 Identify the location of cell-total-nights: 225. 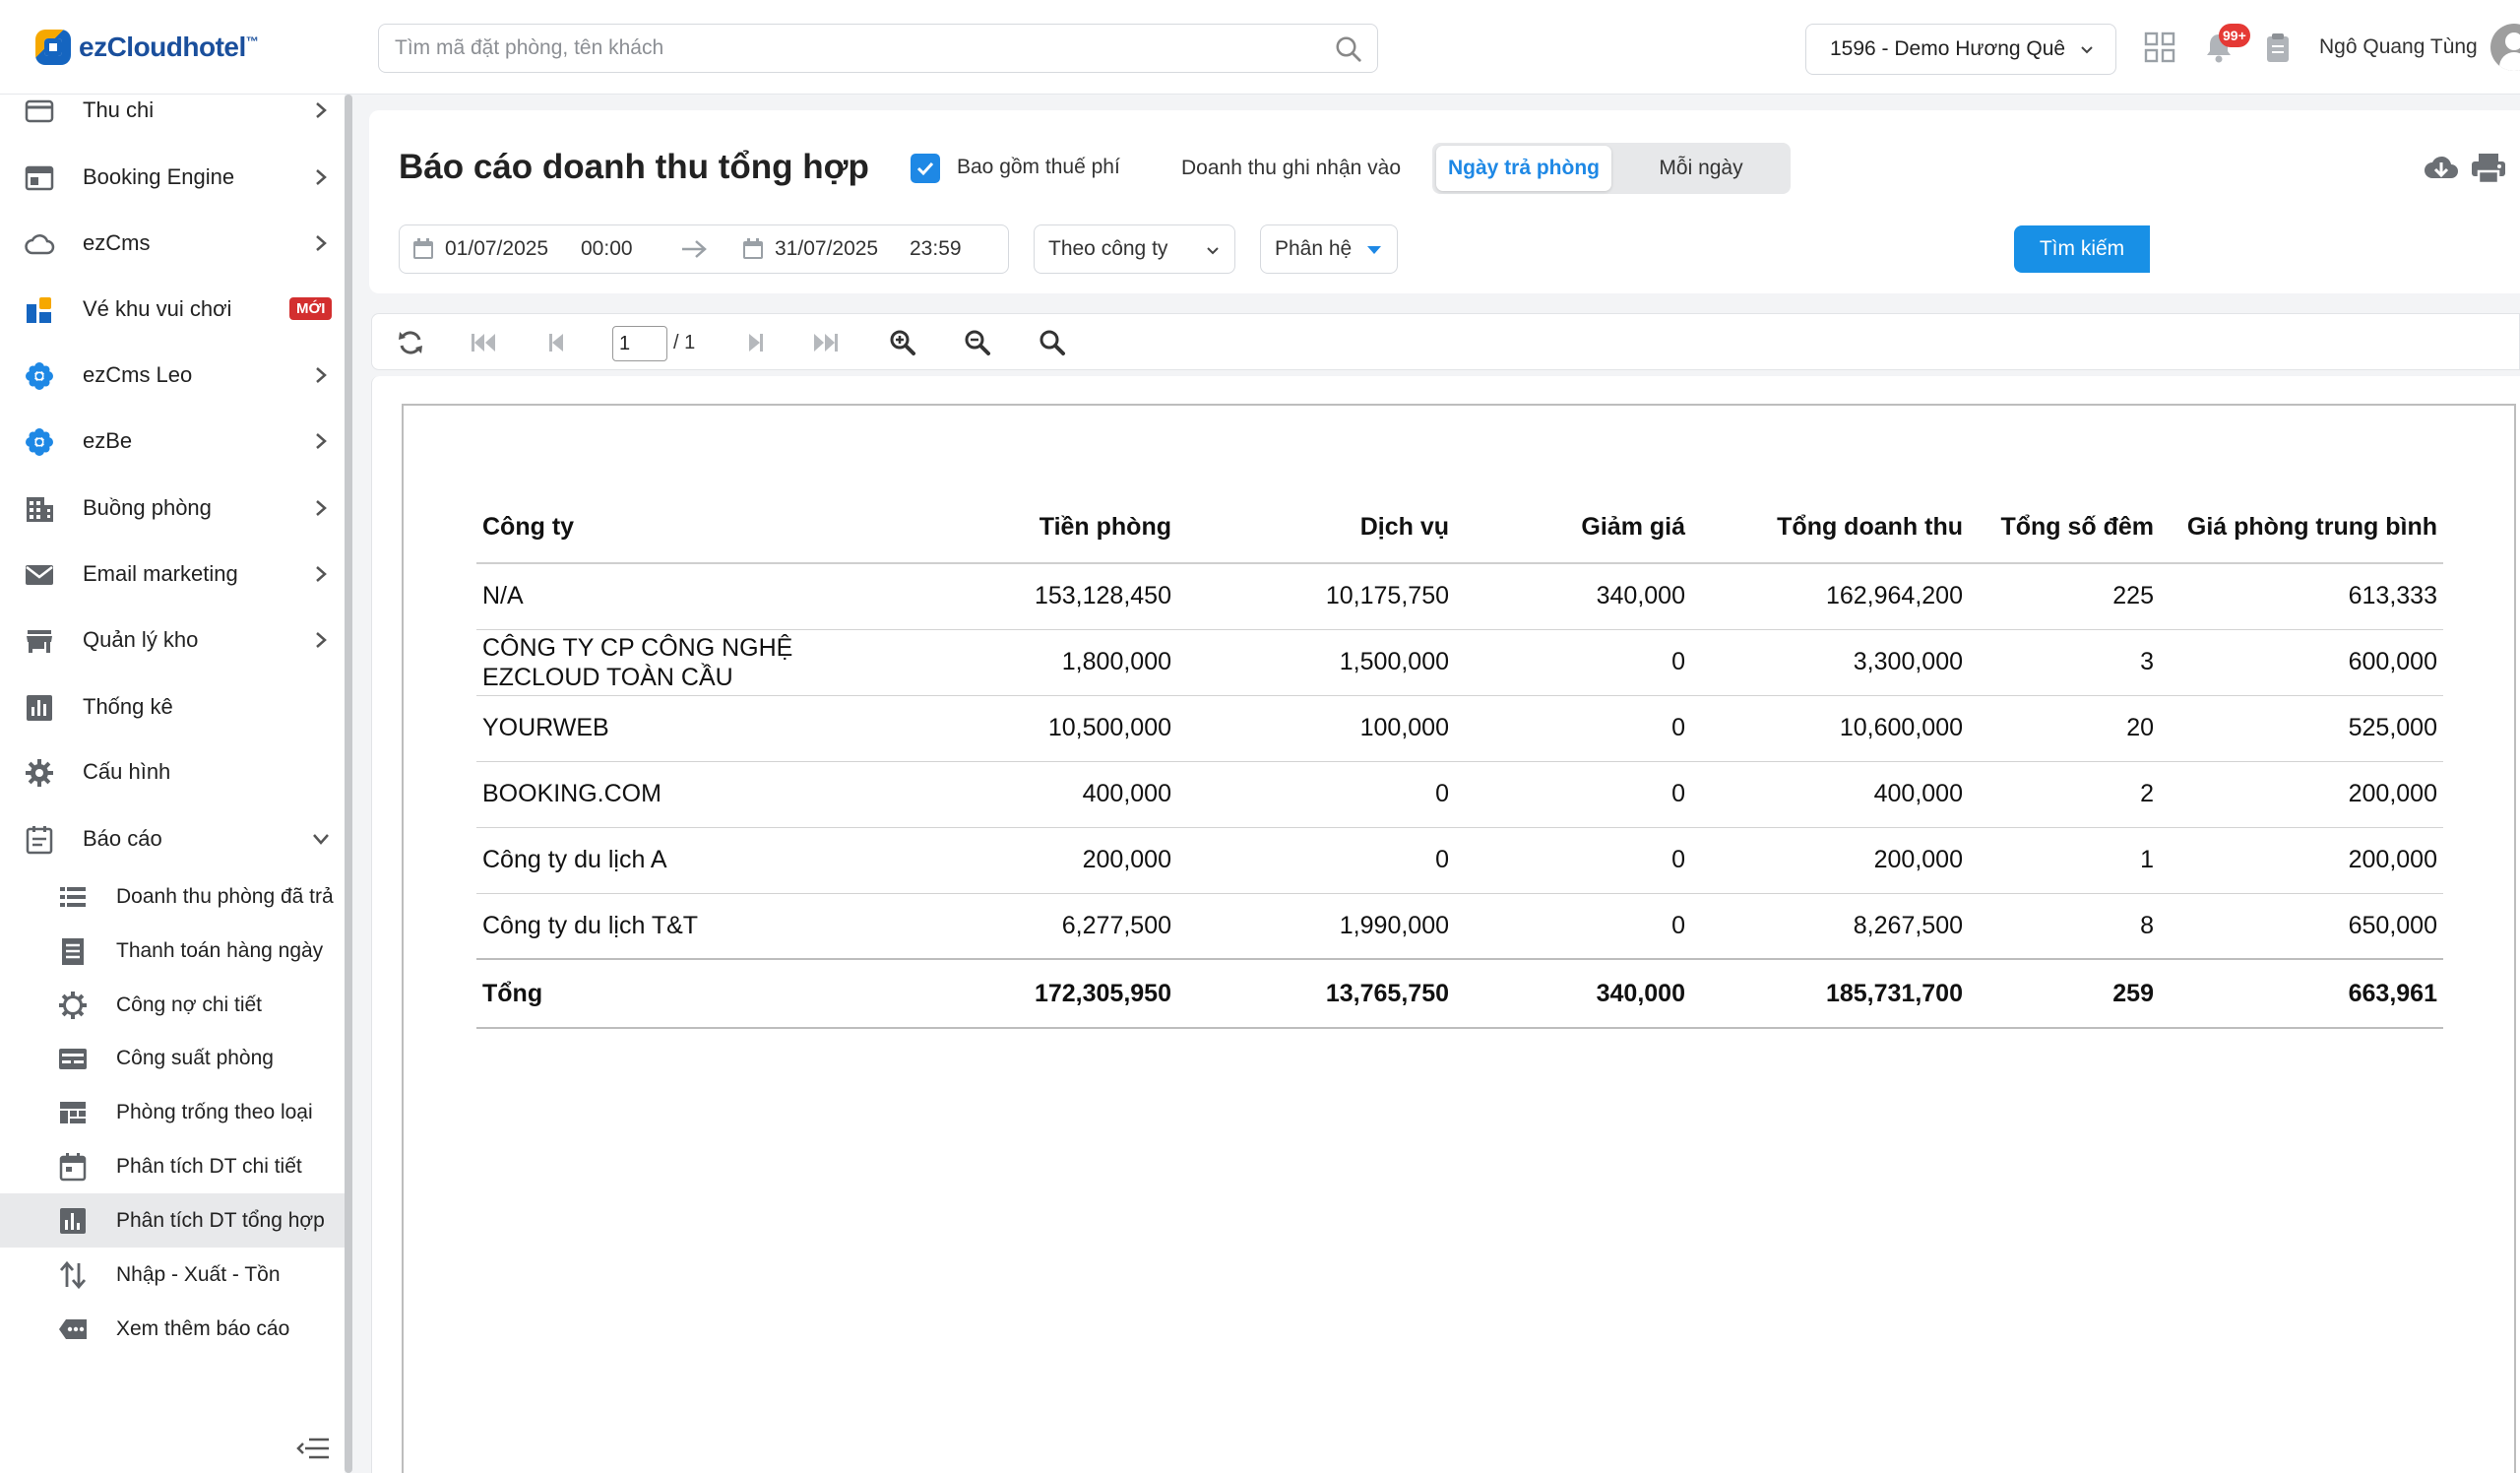
(2064, 596).